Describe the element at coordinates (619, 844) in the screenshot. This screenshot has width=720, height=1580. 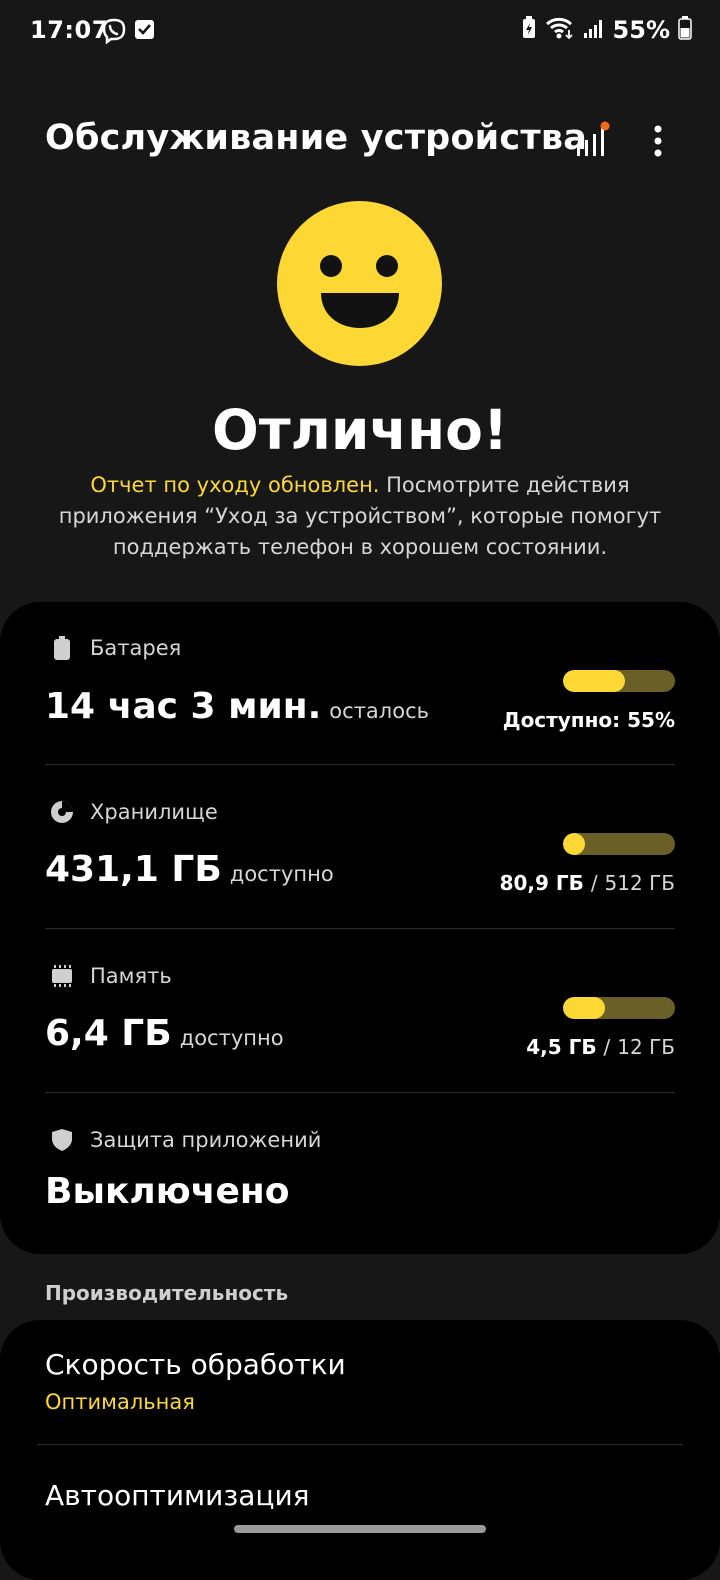
I see `storage-usage-bar` at that location.